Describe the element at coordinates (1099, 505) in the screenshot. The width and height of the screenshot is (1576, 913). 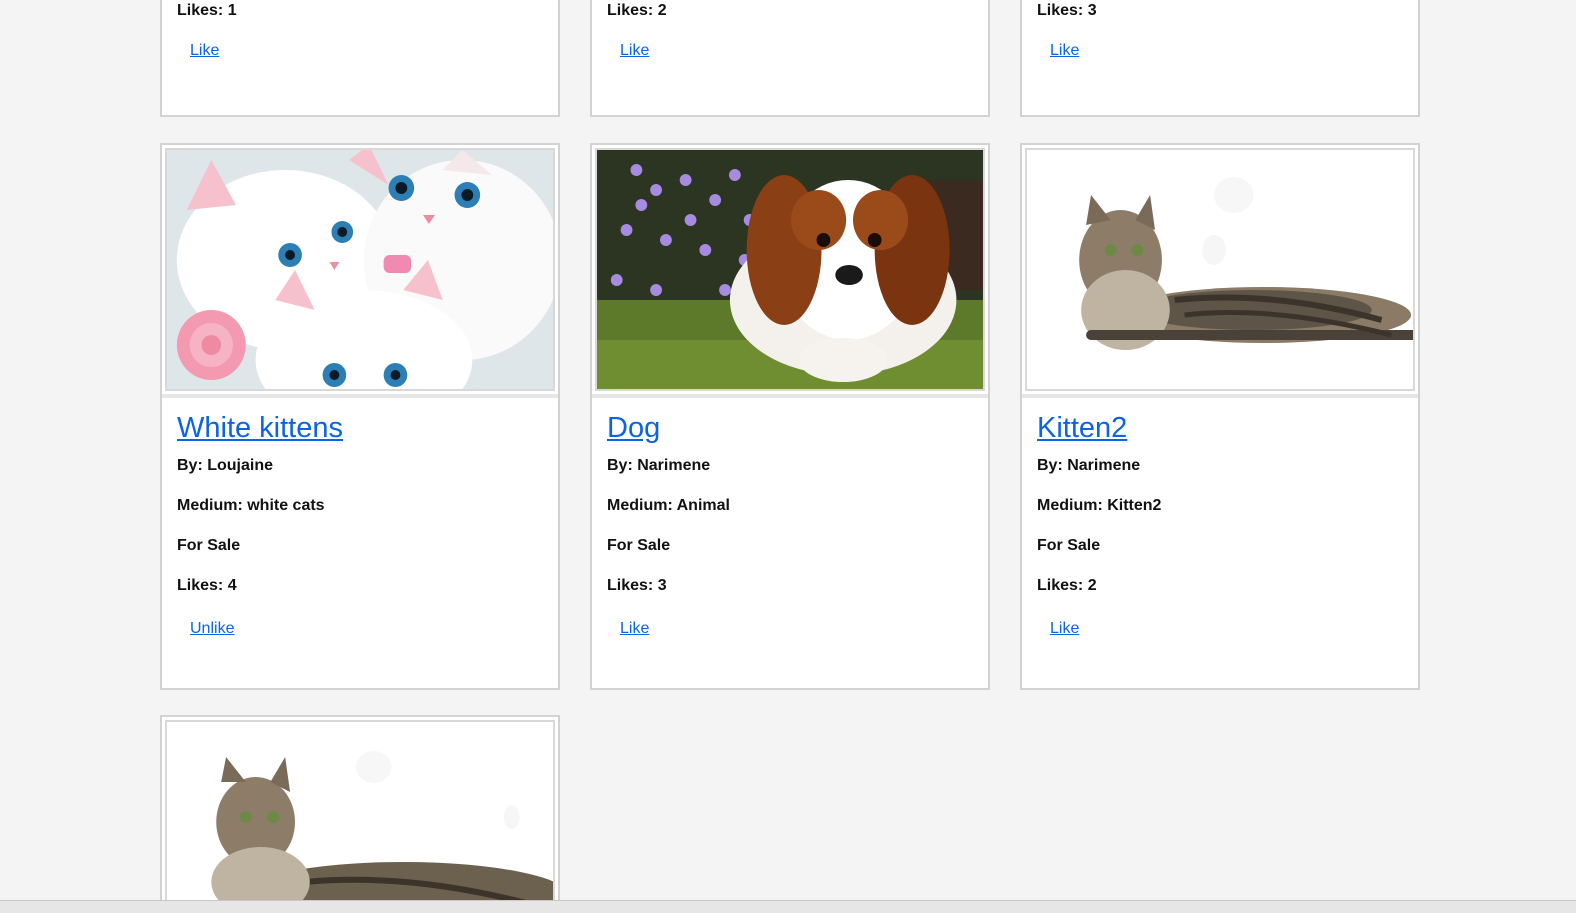
I see `artwork-medium: Medium: Kitten2` at that location.